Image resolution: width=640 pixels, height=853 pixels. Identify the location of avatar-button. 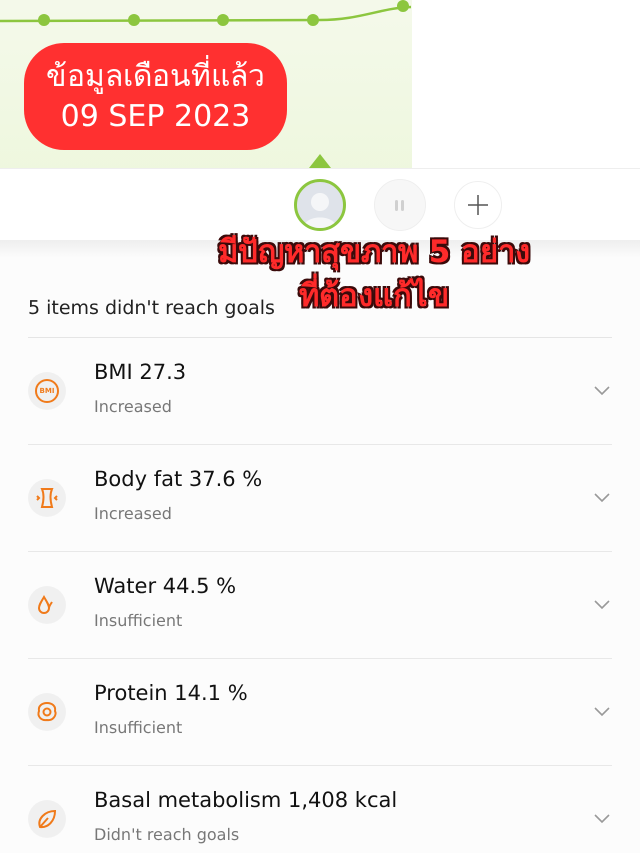
(320, 204).